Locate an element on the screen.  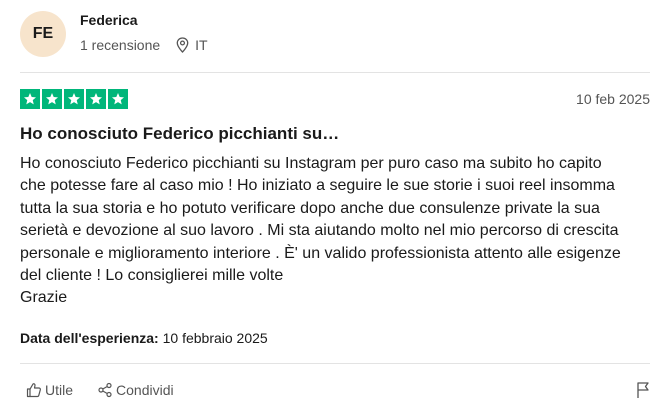
share-icon is located at coordinates (105, 390).